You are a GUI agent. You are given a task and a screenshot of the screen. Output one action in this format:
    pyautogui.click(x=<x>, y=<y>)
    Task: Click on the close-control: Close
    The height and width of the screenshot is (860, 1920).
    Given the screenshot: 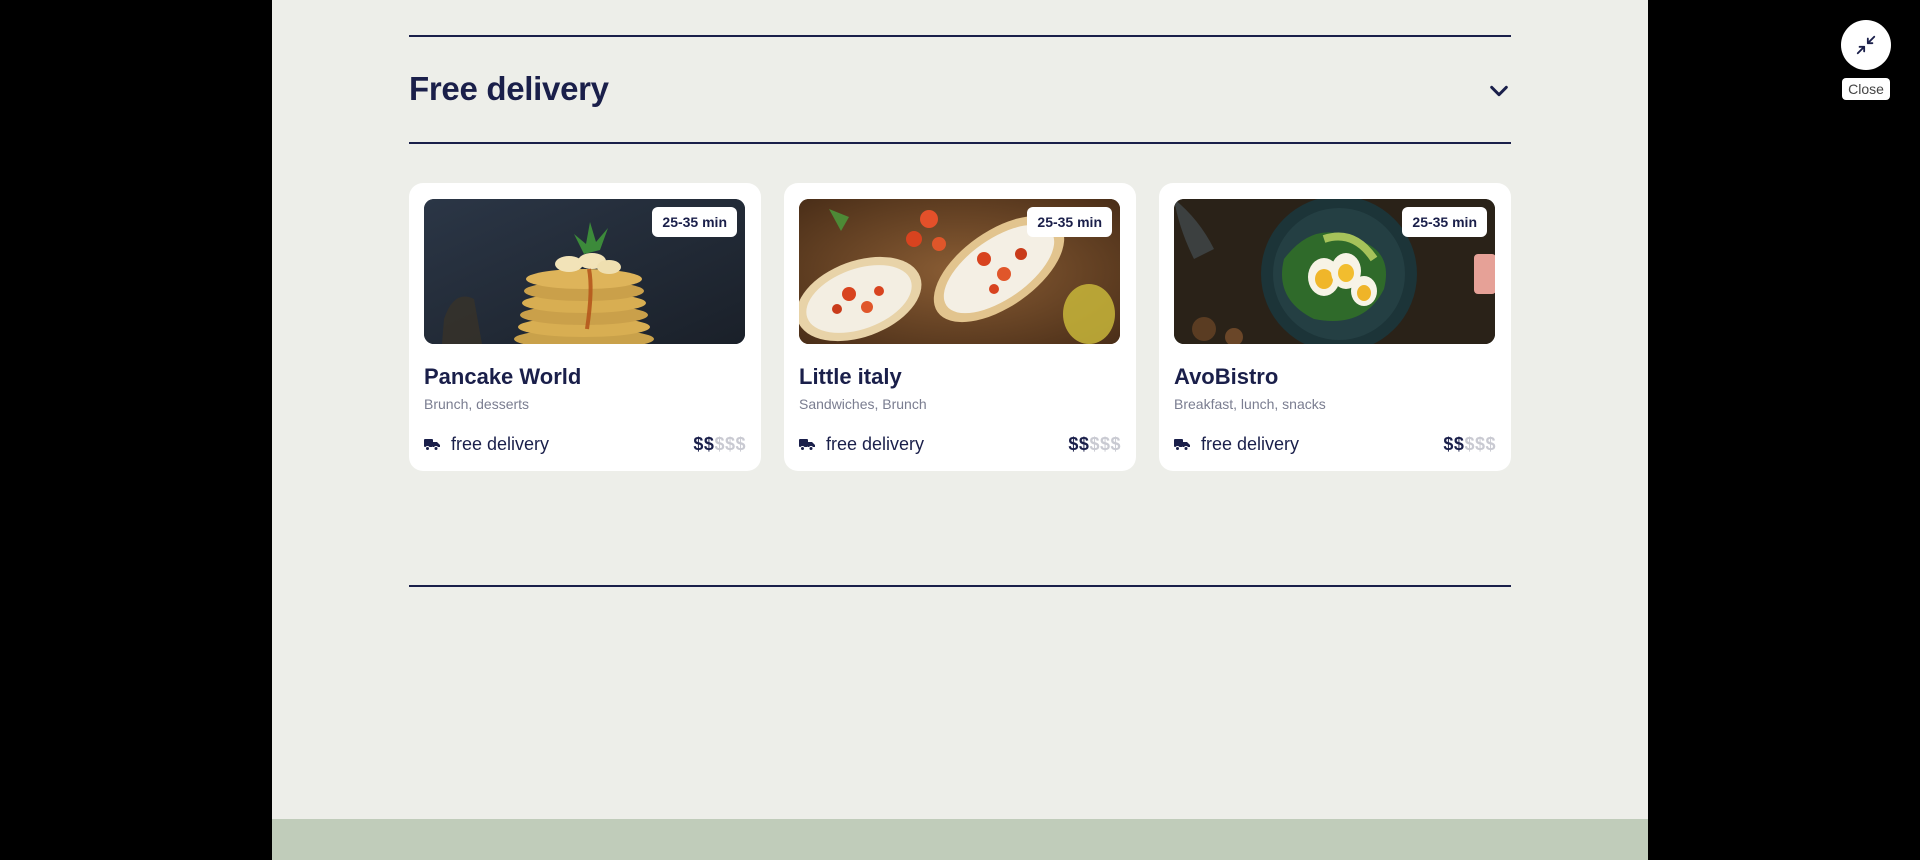 What is the action you would take?
    pyautogui.click(x=1866, y=60)
    